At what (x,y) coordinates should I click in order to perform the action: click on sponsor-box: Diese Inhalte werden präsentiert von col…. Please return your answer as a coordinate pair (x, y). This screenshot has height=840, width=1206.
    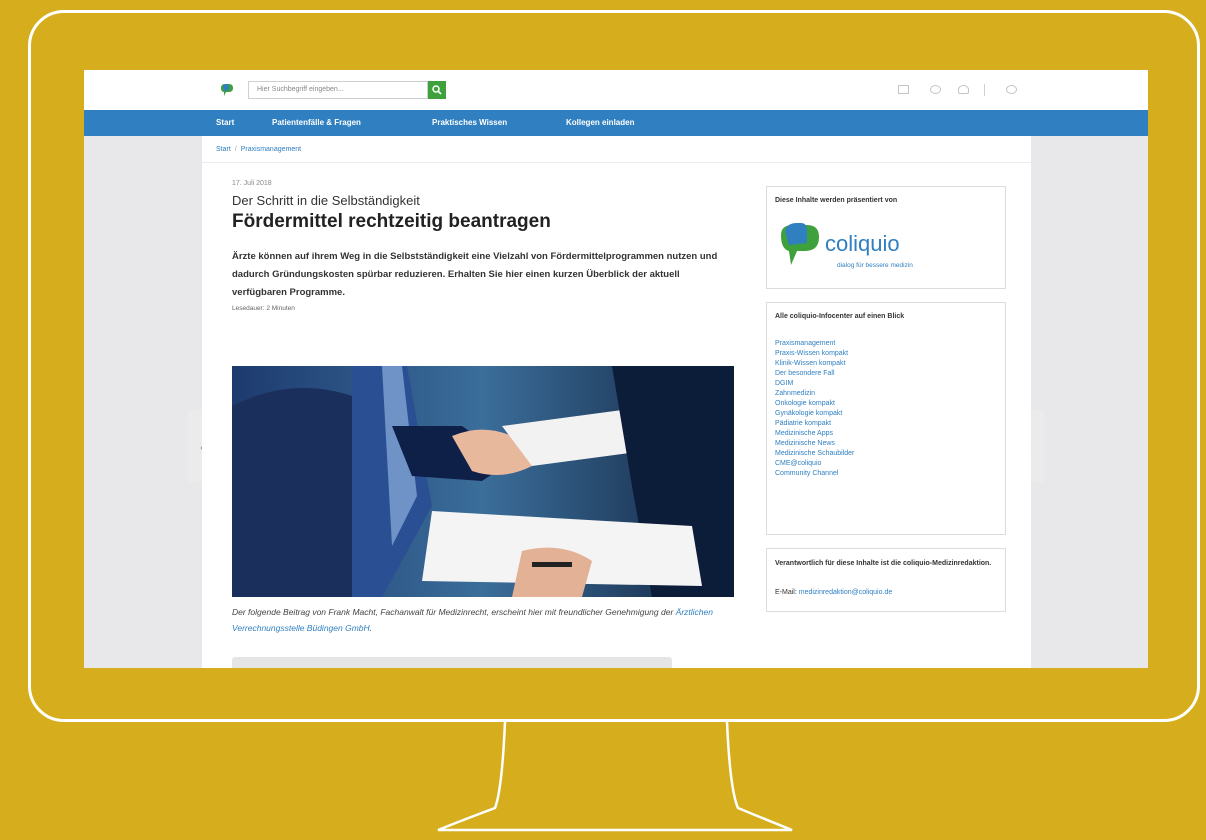
    Looking at the image, I should click on (886, 237).